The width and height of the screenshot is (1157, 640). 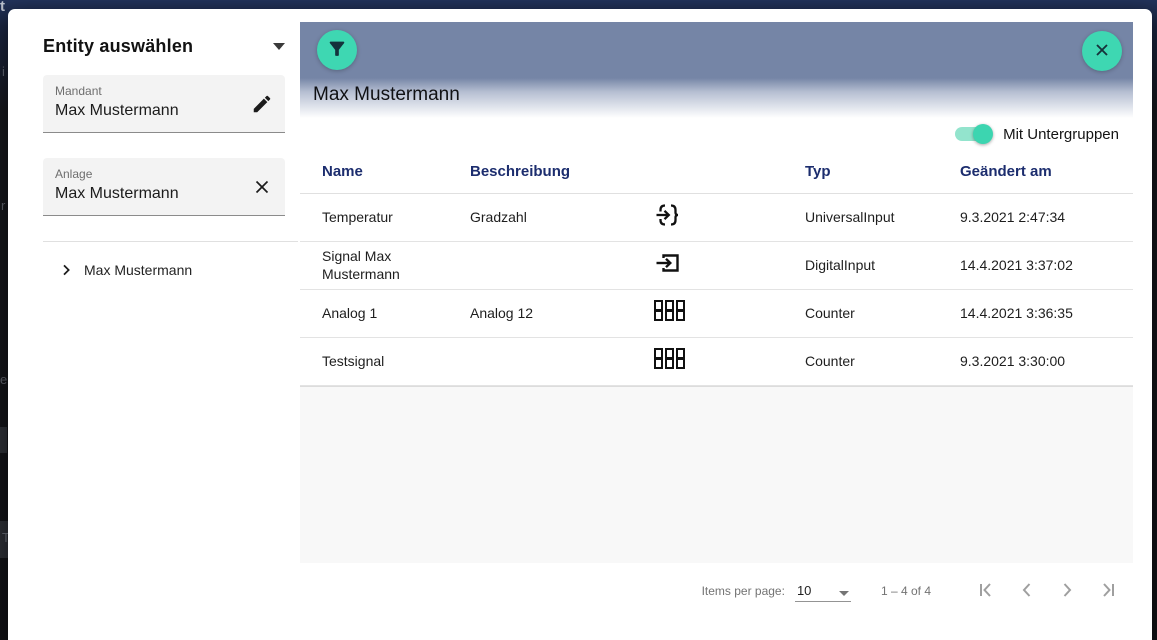 I want to click on cell-changed: 9.3.2021 3:30:00, so click(x=1013, y=360).